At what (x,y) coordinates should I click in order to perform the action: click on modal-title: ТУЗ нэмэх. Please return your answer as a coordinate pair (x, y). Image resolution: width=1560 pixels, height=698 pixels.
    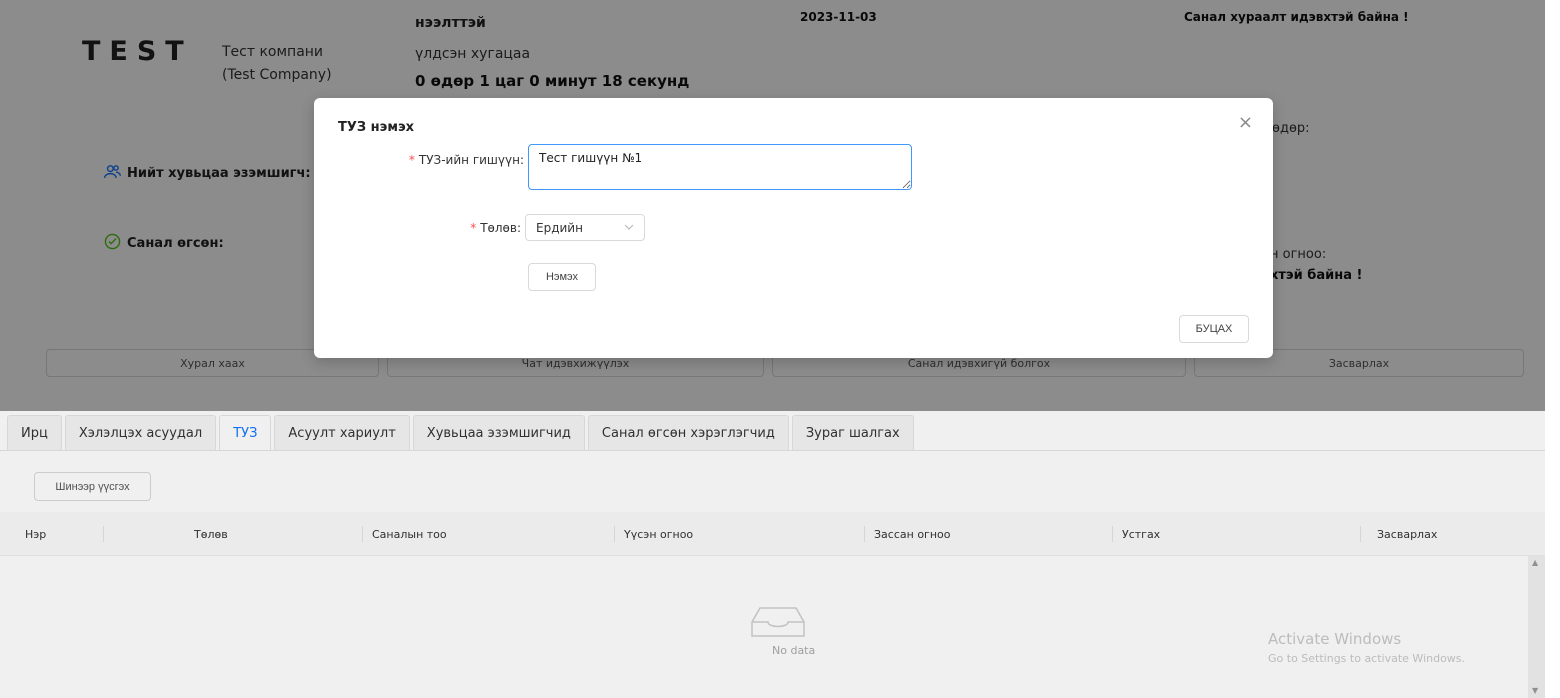
    Looking at the image, I should click on (376, 127).